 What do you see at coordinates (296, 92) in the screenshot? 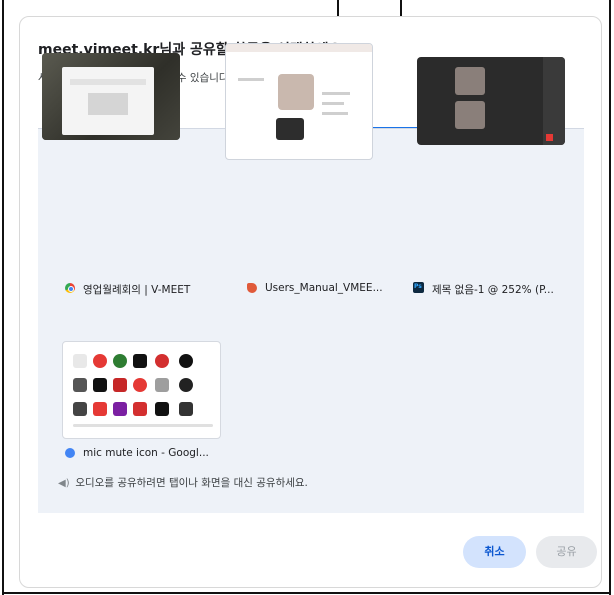
I see `slide-photo` at bounding box center [296, 92].